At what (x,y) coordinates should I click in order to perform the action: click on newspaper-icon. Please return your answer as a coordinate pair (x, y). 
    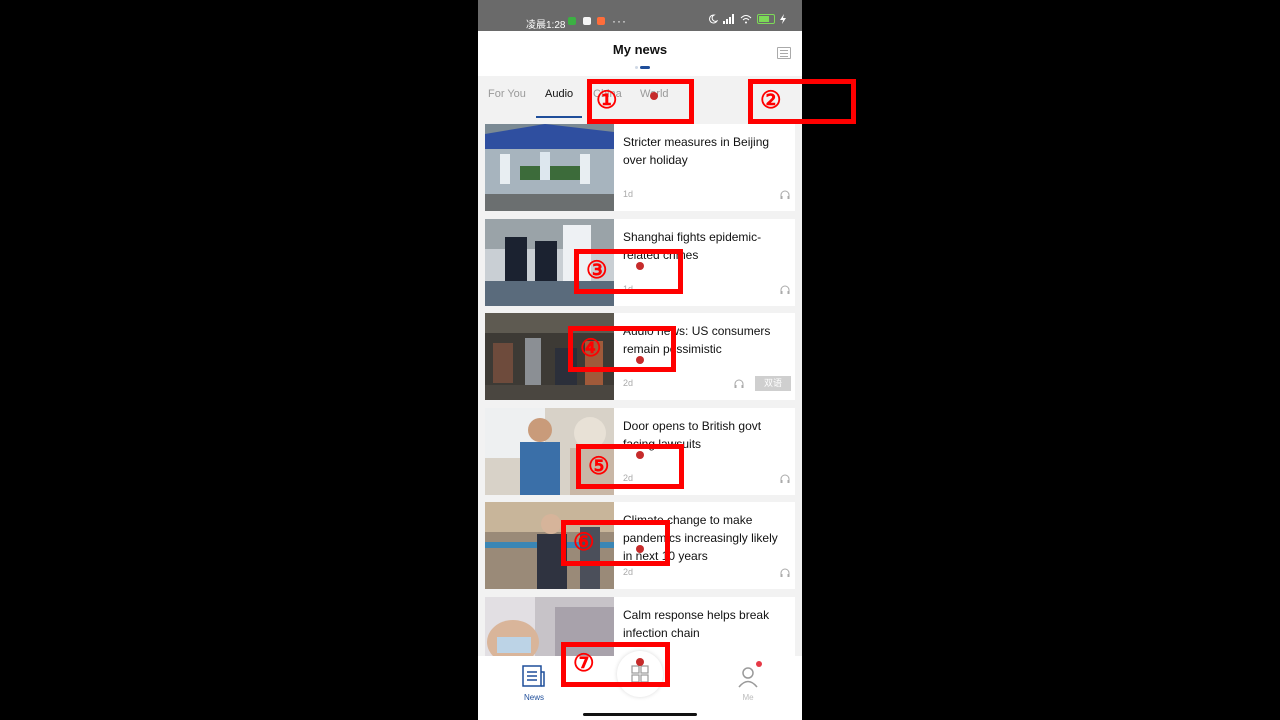
    Looking at the image, I should click on (533, 676).